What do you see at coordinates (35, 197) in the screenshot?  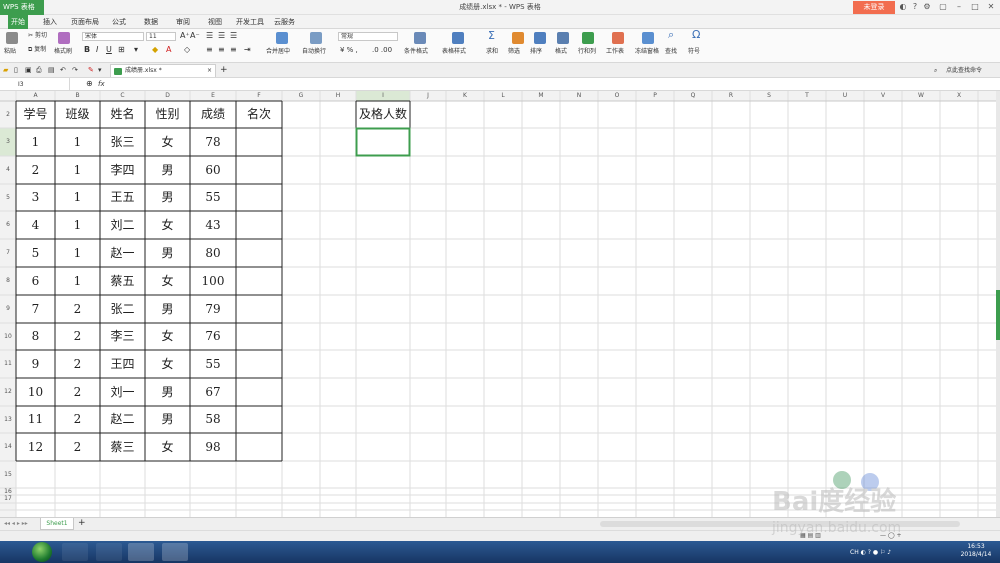 I see `data-cell: 3` at bounding box center [35, 197].